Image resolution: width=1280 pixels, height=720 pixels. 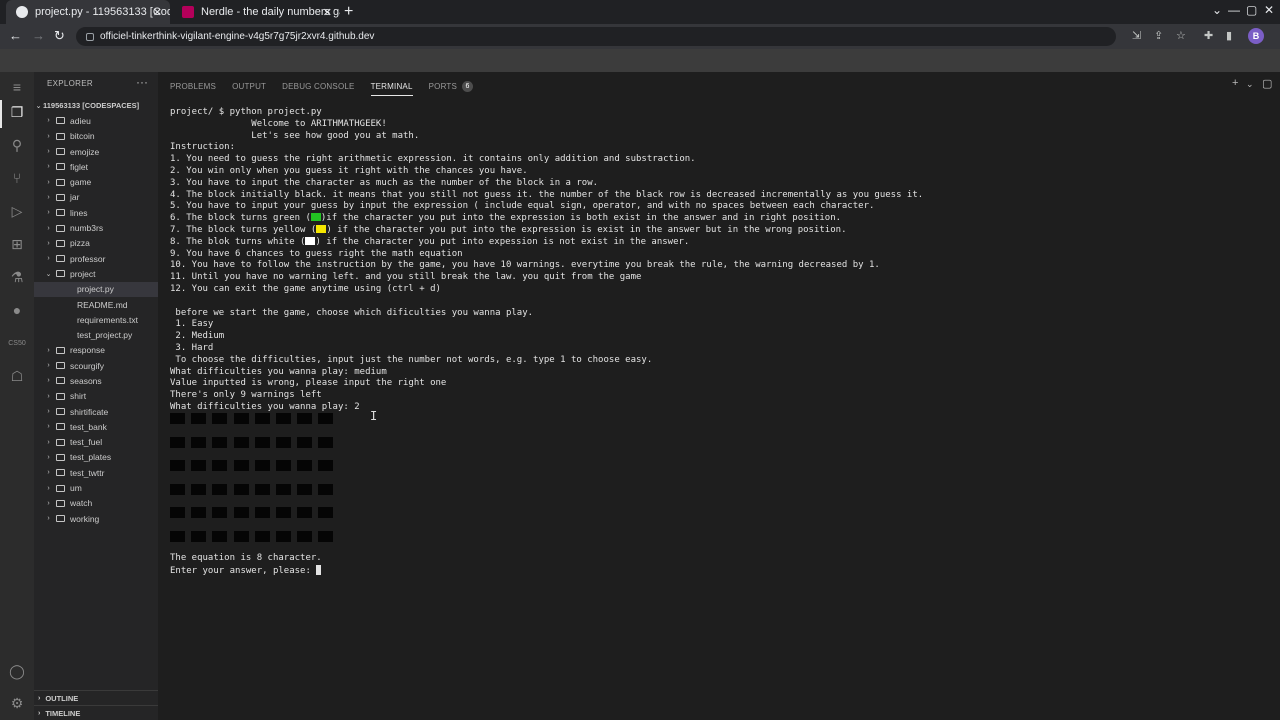 What do you see at coordinates (96, 380) in the screenshot?
I see `folder-item: › seasons` at bounding box center [96, 380].